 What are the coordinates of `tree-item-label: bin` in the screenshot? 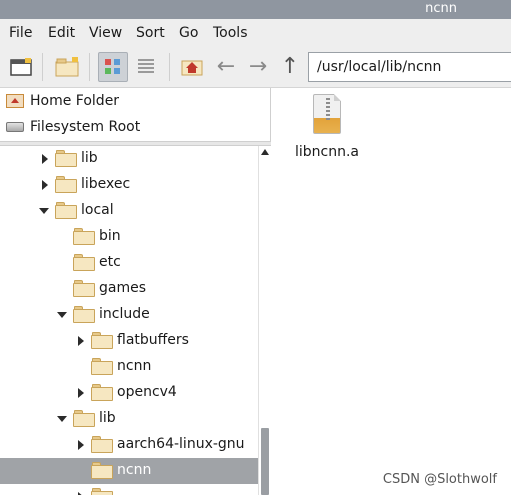 It's located at (110, 236).